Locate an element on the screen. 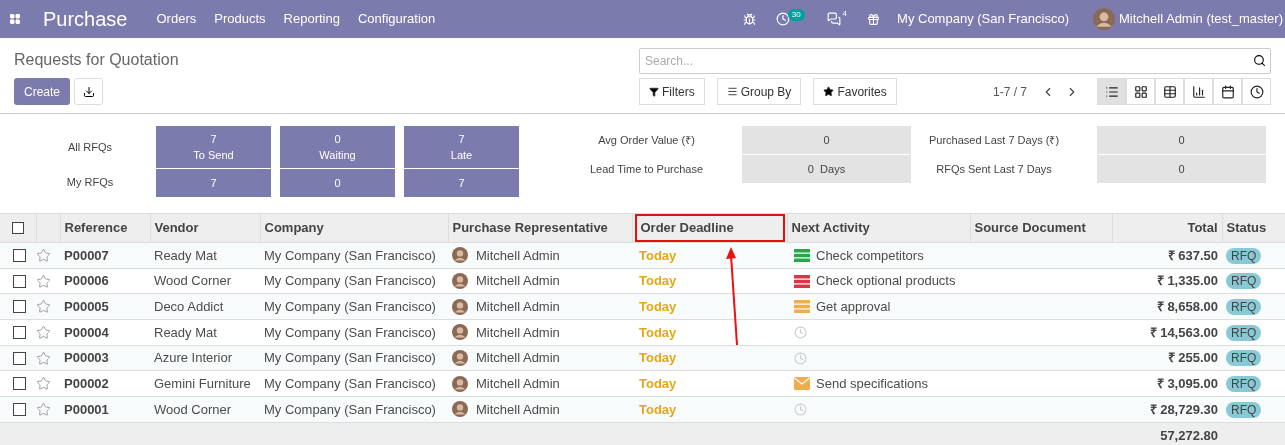 The image size is (1285, 445). column-header: Status is located at coordinates (1253, 228).